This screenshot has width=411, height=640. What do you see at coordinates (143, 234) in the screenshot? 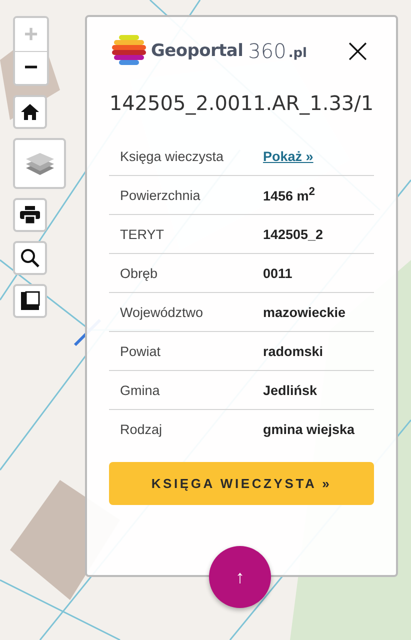
I see `row-label: TERYT` at bounding box center [143, 234].